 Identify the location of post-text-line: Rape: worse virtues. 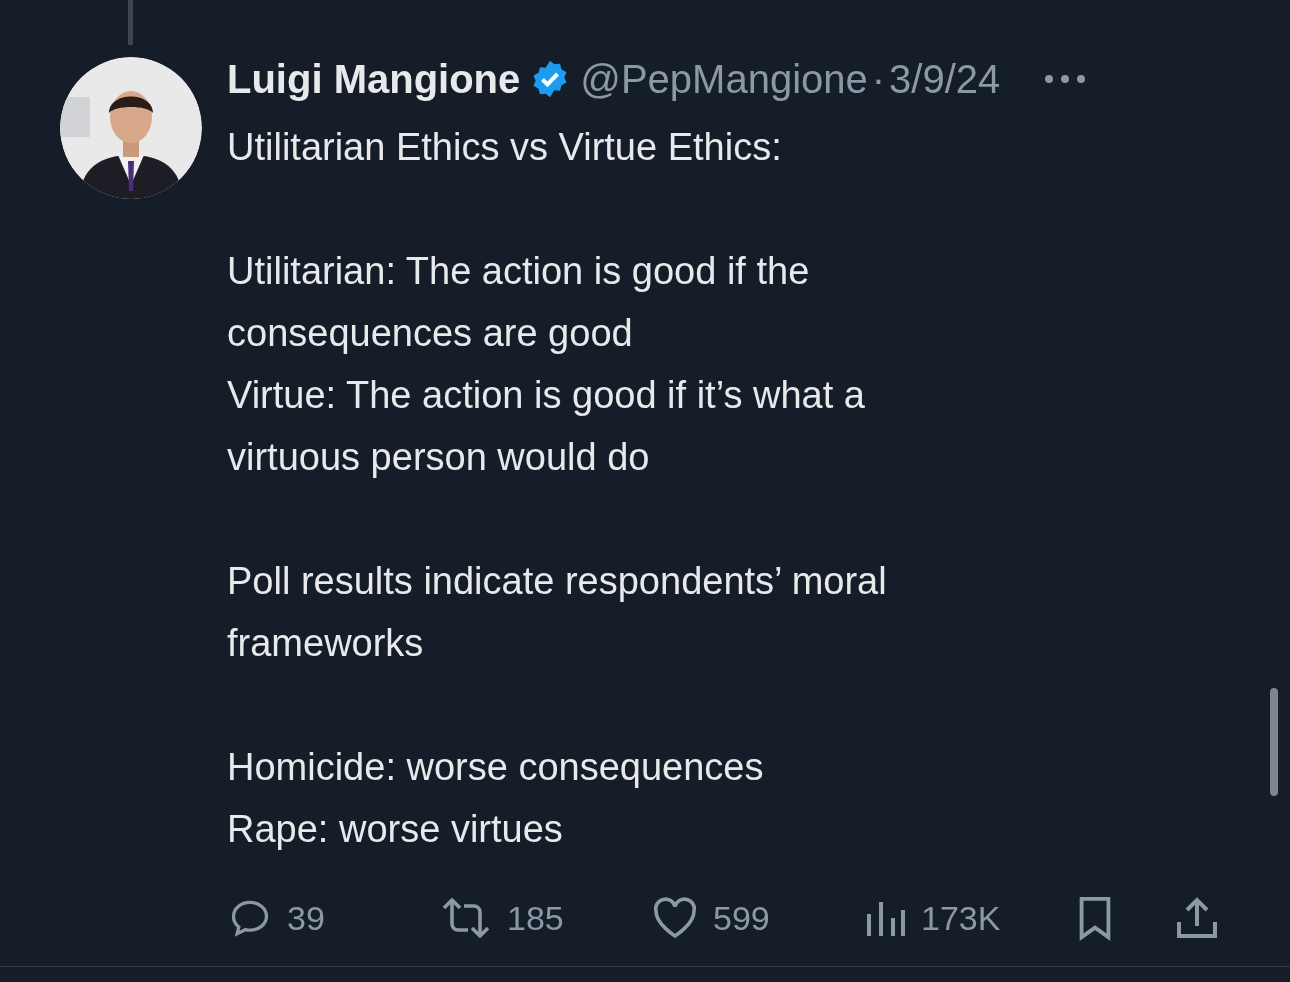
(395, 829).